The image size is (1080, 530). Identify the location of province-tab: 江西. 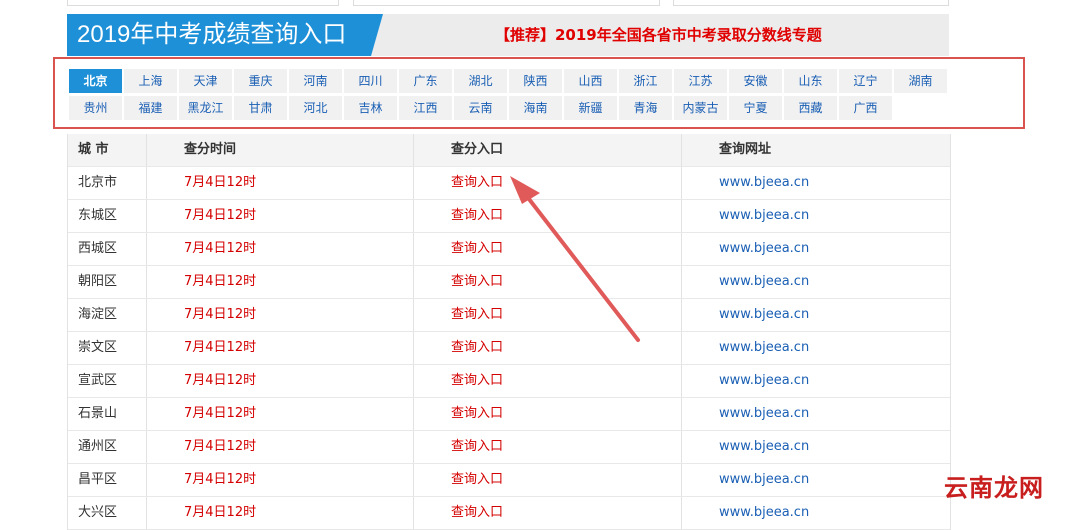
(425, 108).